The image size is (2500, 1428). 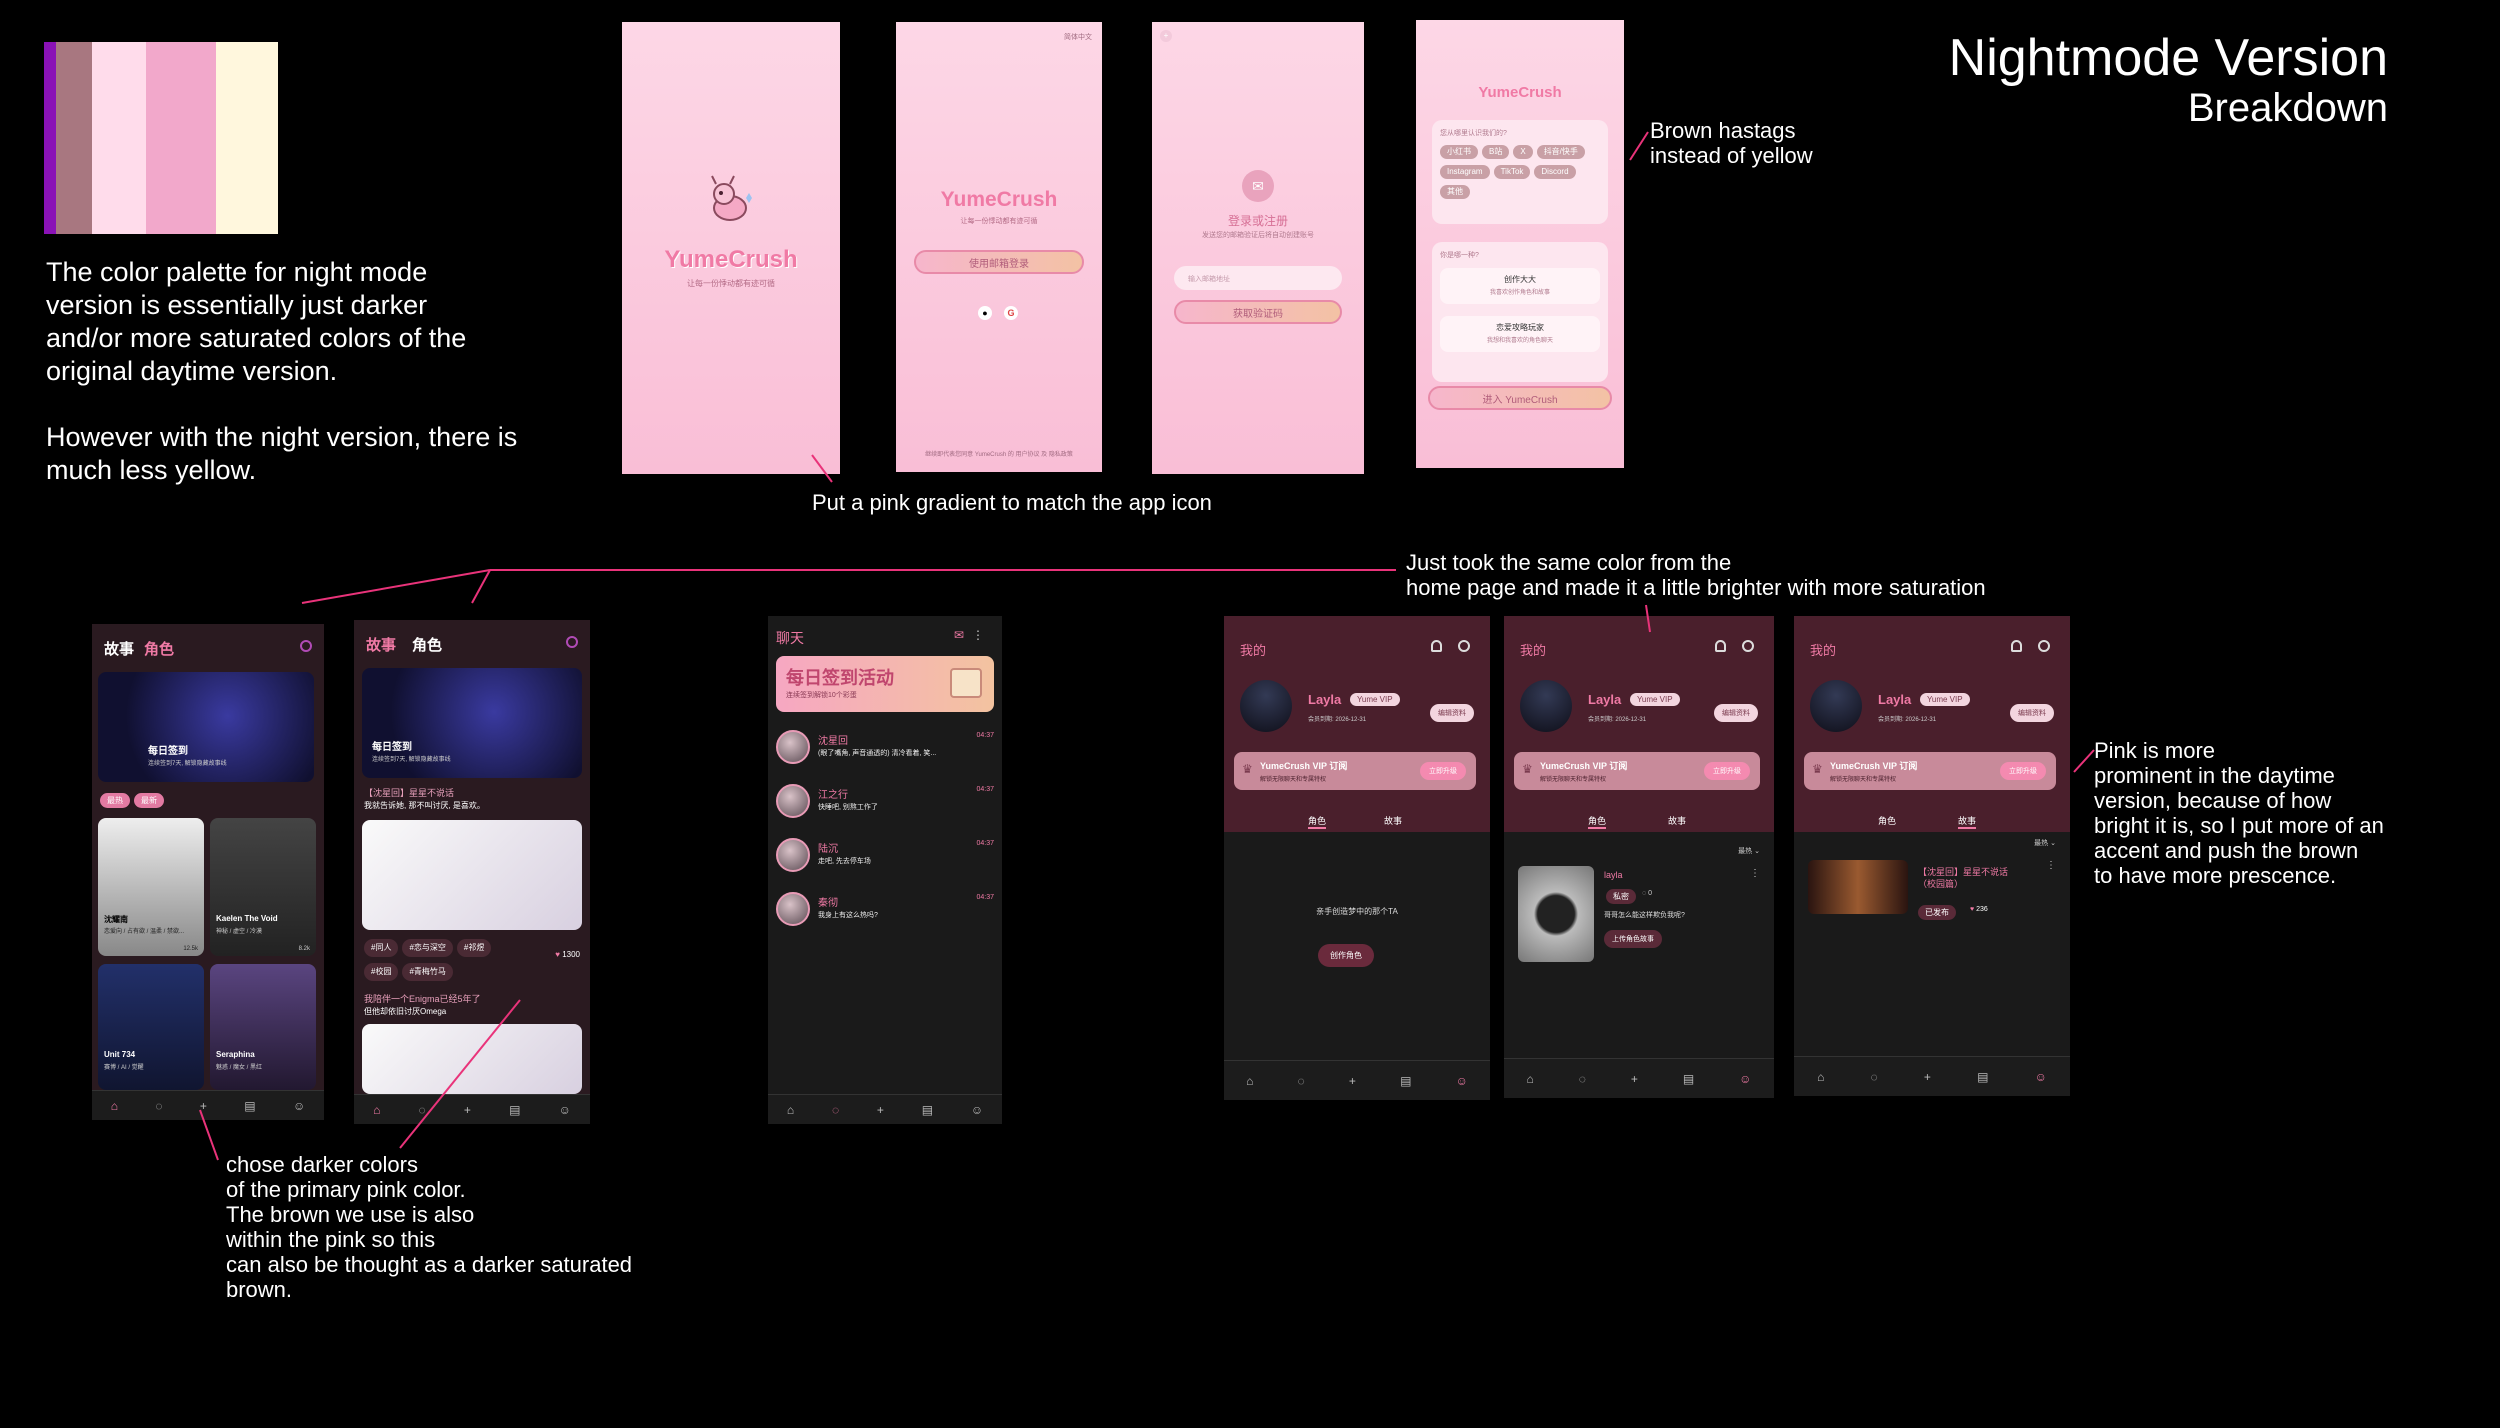 What do you see at coordinates (1731, 143) in the screenshot?
I see `note-brown-hashtags: Brown hastags instead of yellow` at bounding box center [1731, 143].